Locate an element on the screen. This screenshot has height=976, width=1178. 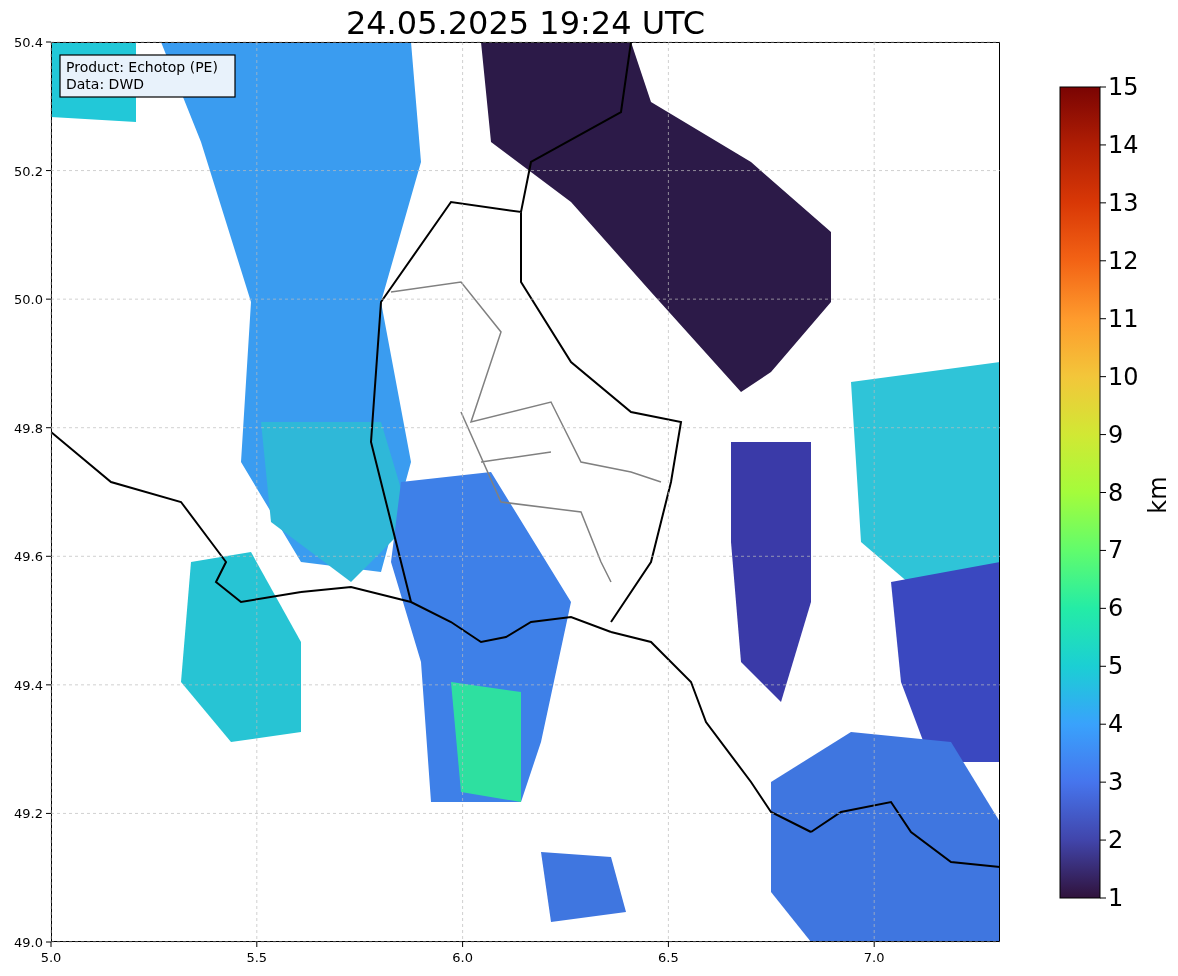
colorbar-tick-label: 11 is located at coordinates (1123, 318).